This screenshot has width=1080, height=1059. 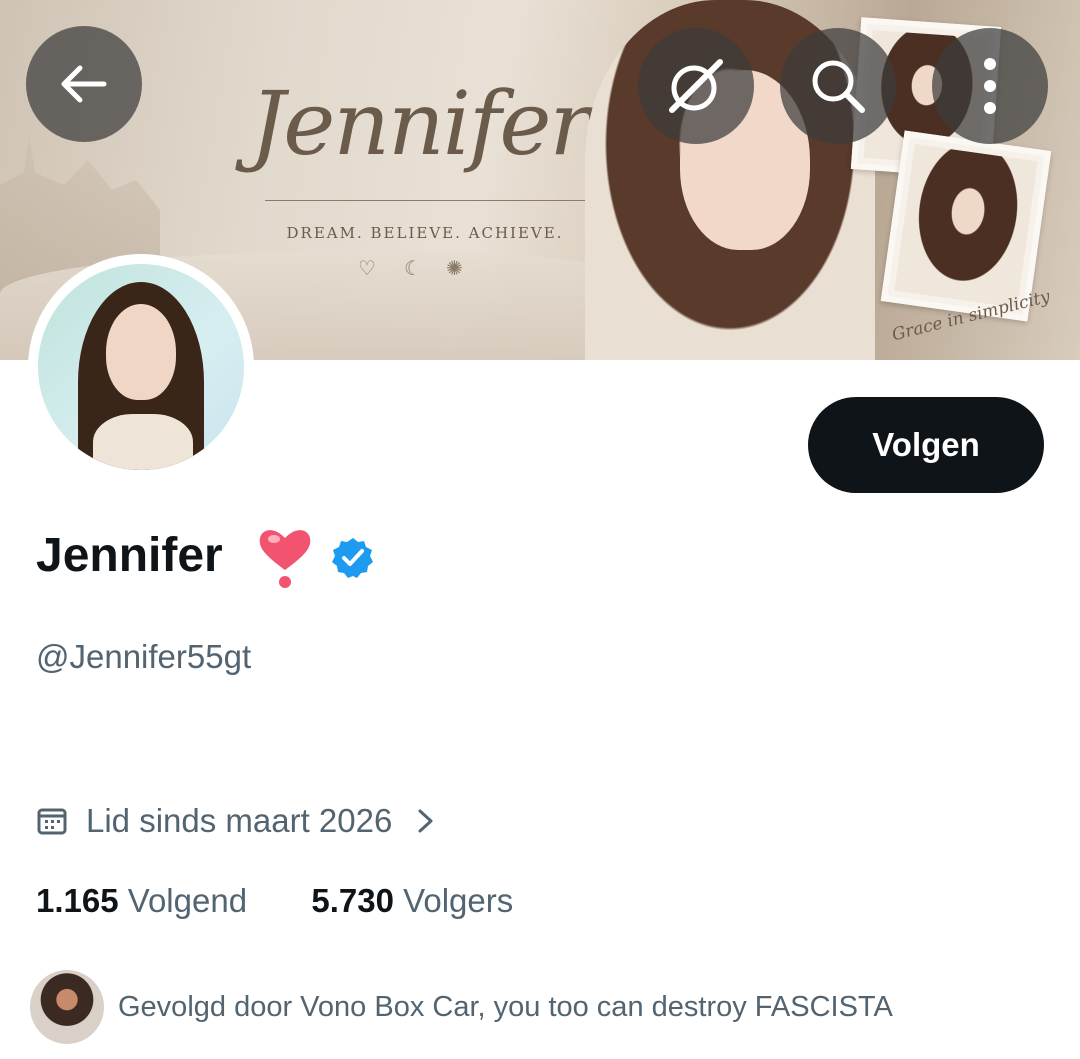 What do you see at coordinates (425, 821) in the screenshot?
I see `chevron-right-icon` at bounding box center [425, 821].